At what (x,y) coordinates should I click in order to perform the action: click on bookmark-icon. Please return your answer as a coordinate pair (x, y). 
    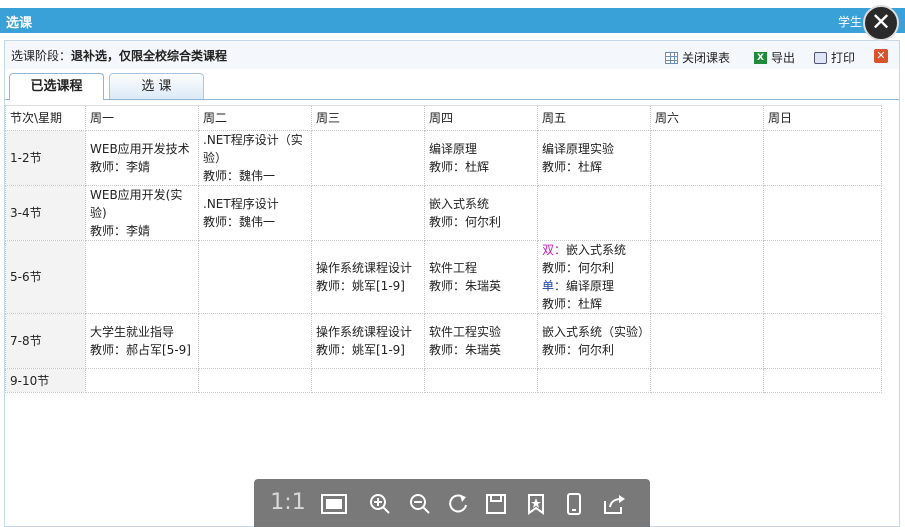
    Looking at the image, I should click on (536, 503).